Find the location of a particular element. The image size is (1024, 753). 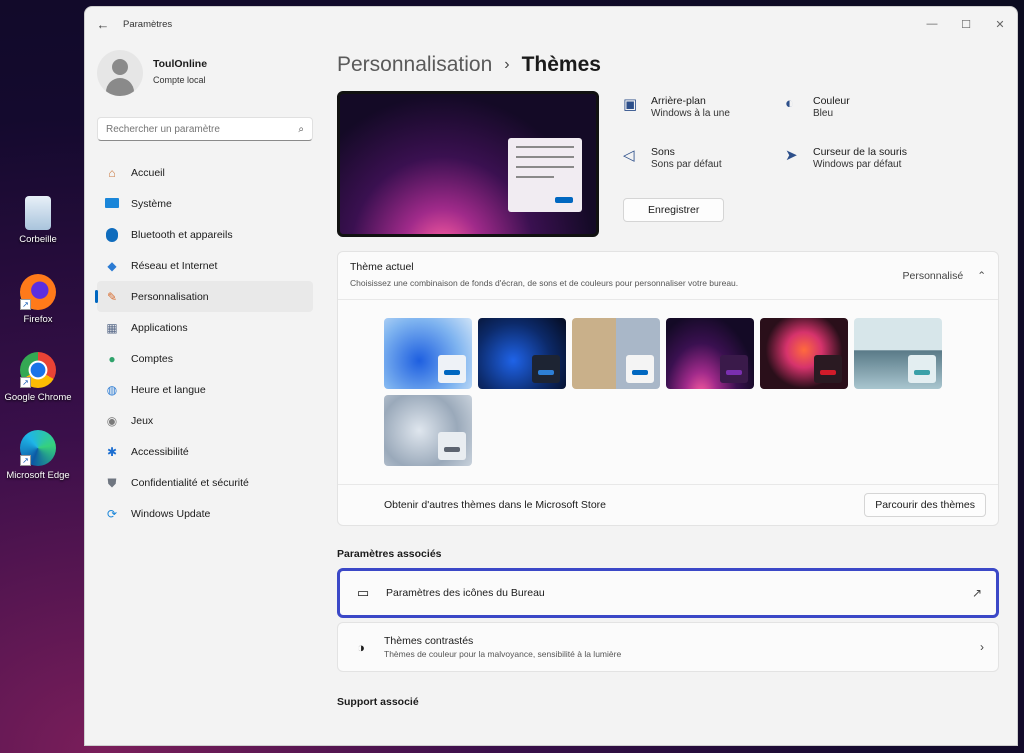

close-button: ✕ is located at coordinates (1000, 24).